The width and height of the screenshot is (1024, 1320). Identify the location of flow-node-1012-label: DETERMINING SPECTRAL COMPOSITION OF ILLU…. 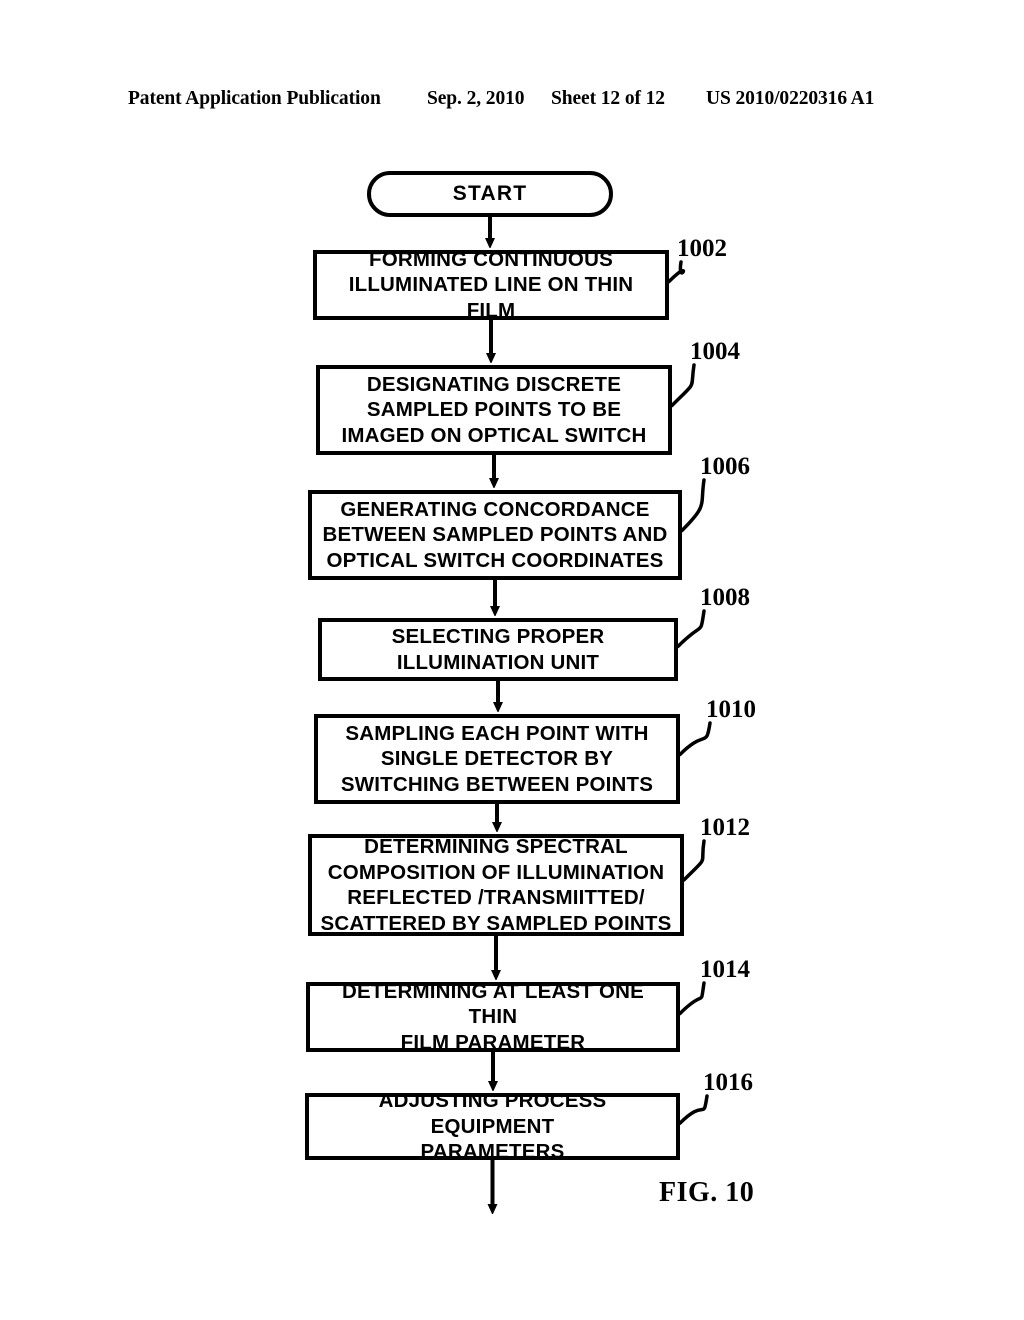
(496, 885).